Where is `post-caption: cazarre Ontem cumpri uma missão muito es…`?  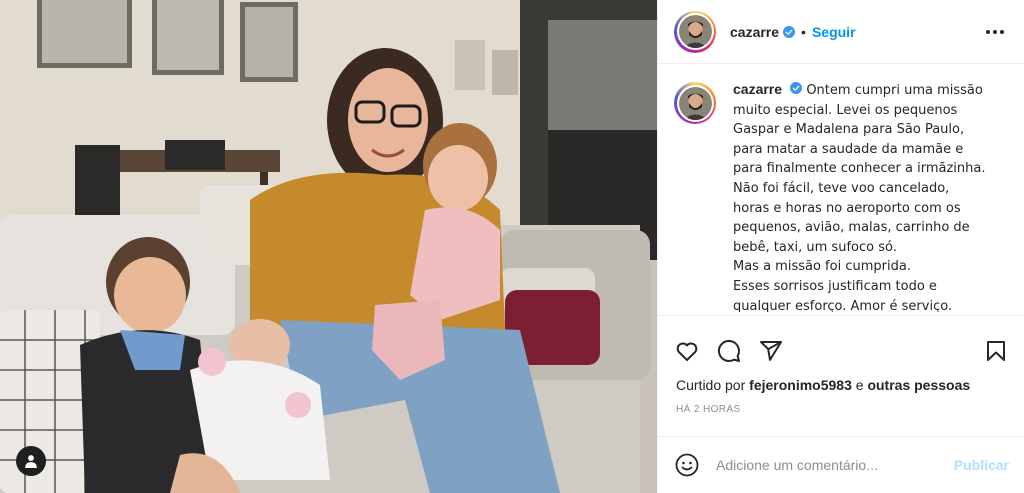
post-caption: cazarre Ontem cumpri uma missão muito es… is located at coordinates (864, 196).